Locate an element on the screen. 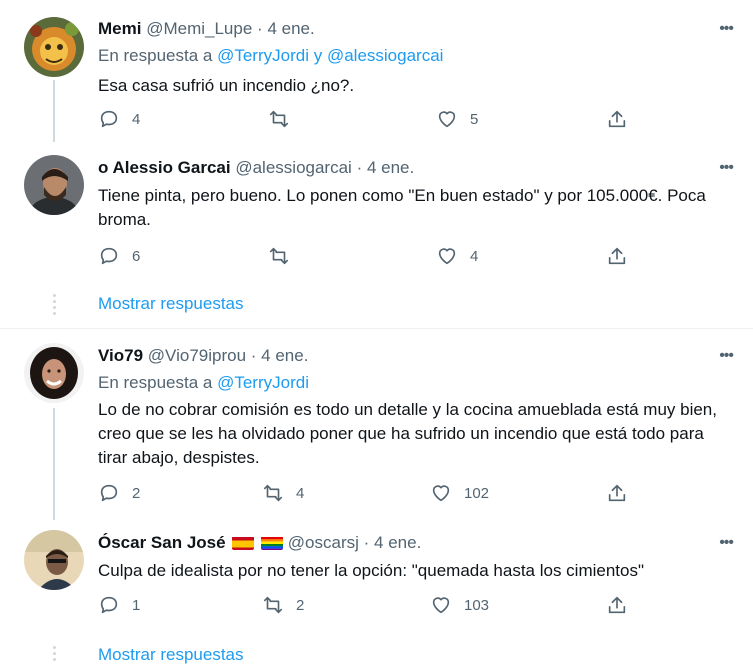 Image resolution: width=753 pixels, height=669 pixels. reply-button: 4 is located at coordinates (119, 119).